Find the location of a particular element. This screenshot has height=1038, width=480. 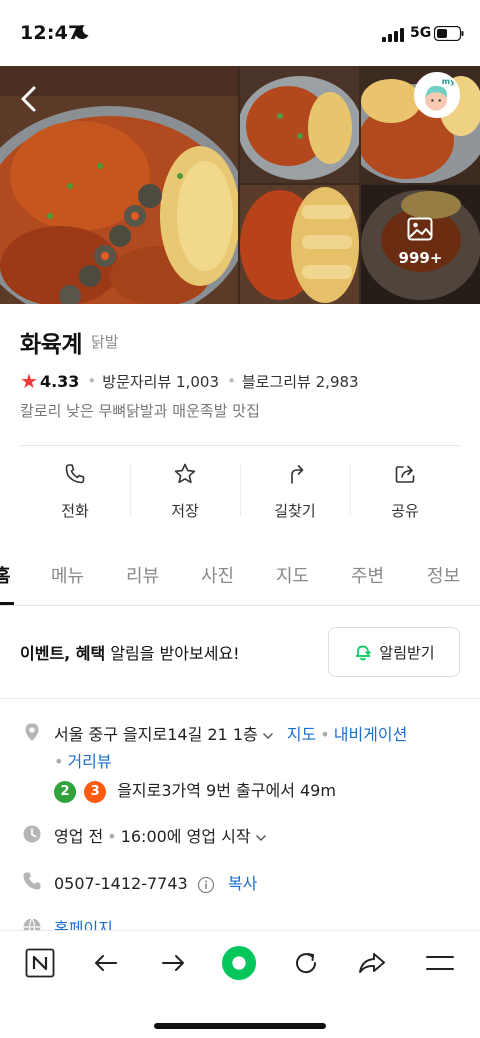

share-label: 공유 is located at coordinates (405, 511).